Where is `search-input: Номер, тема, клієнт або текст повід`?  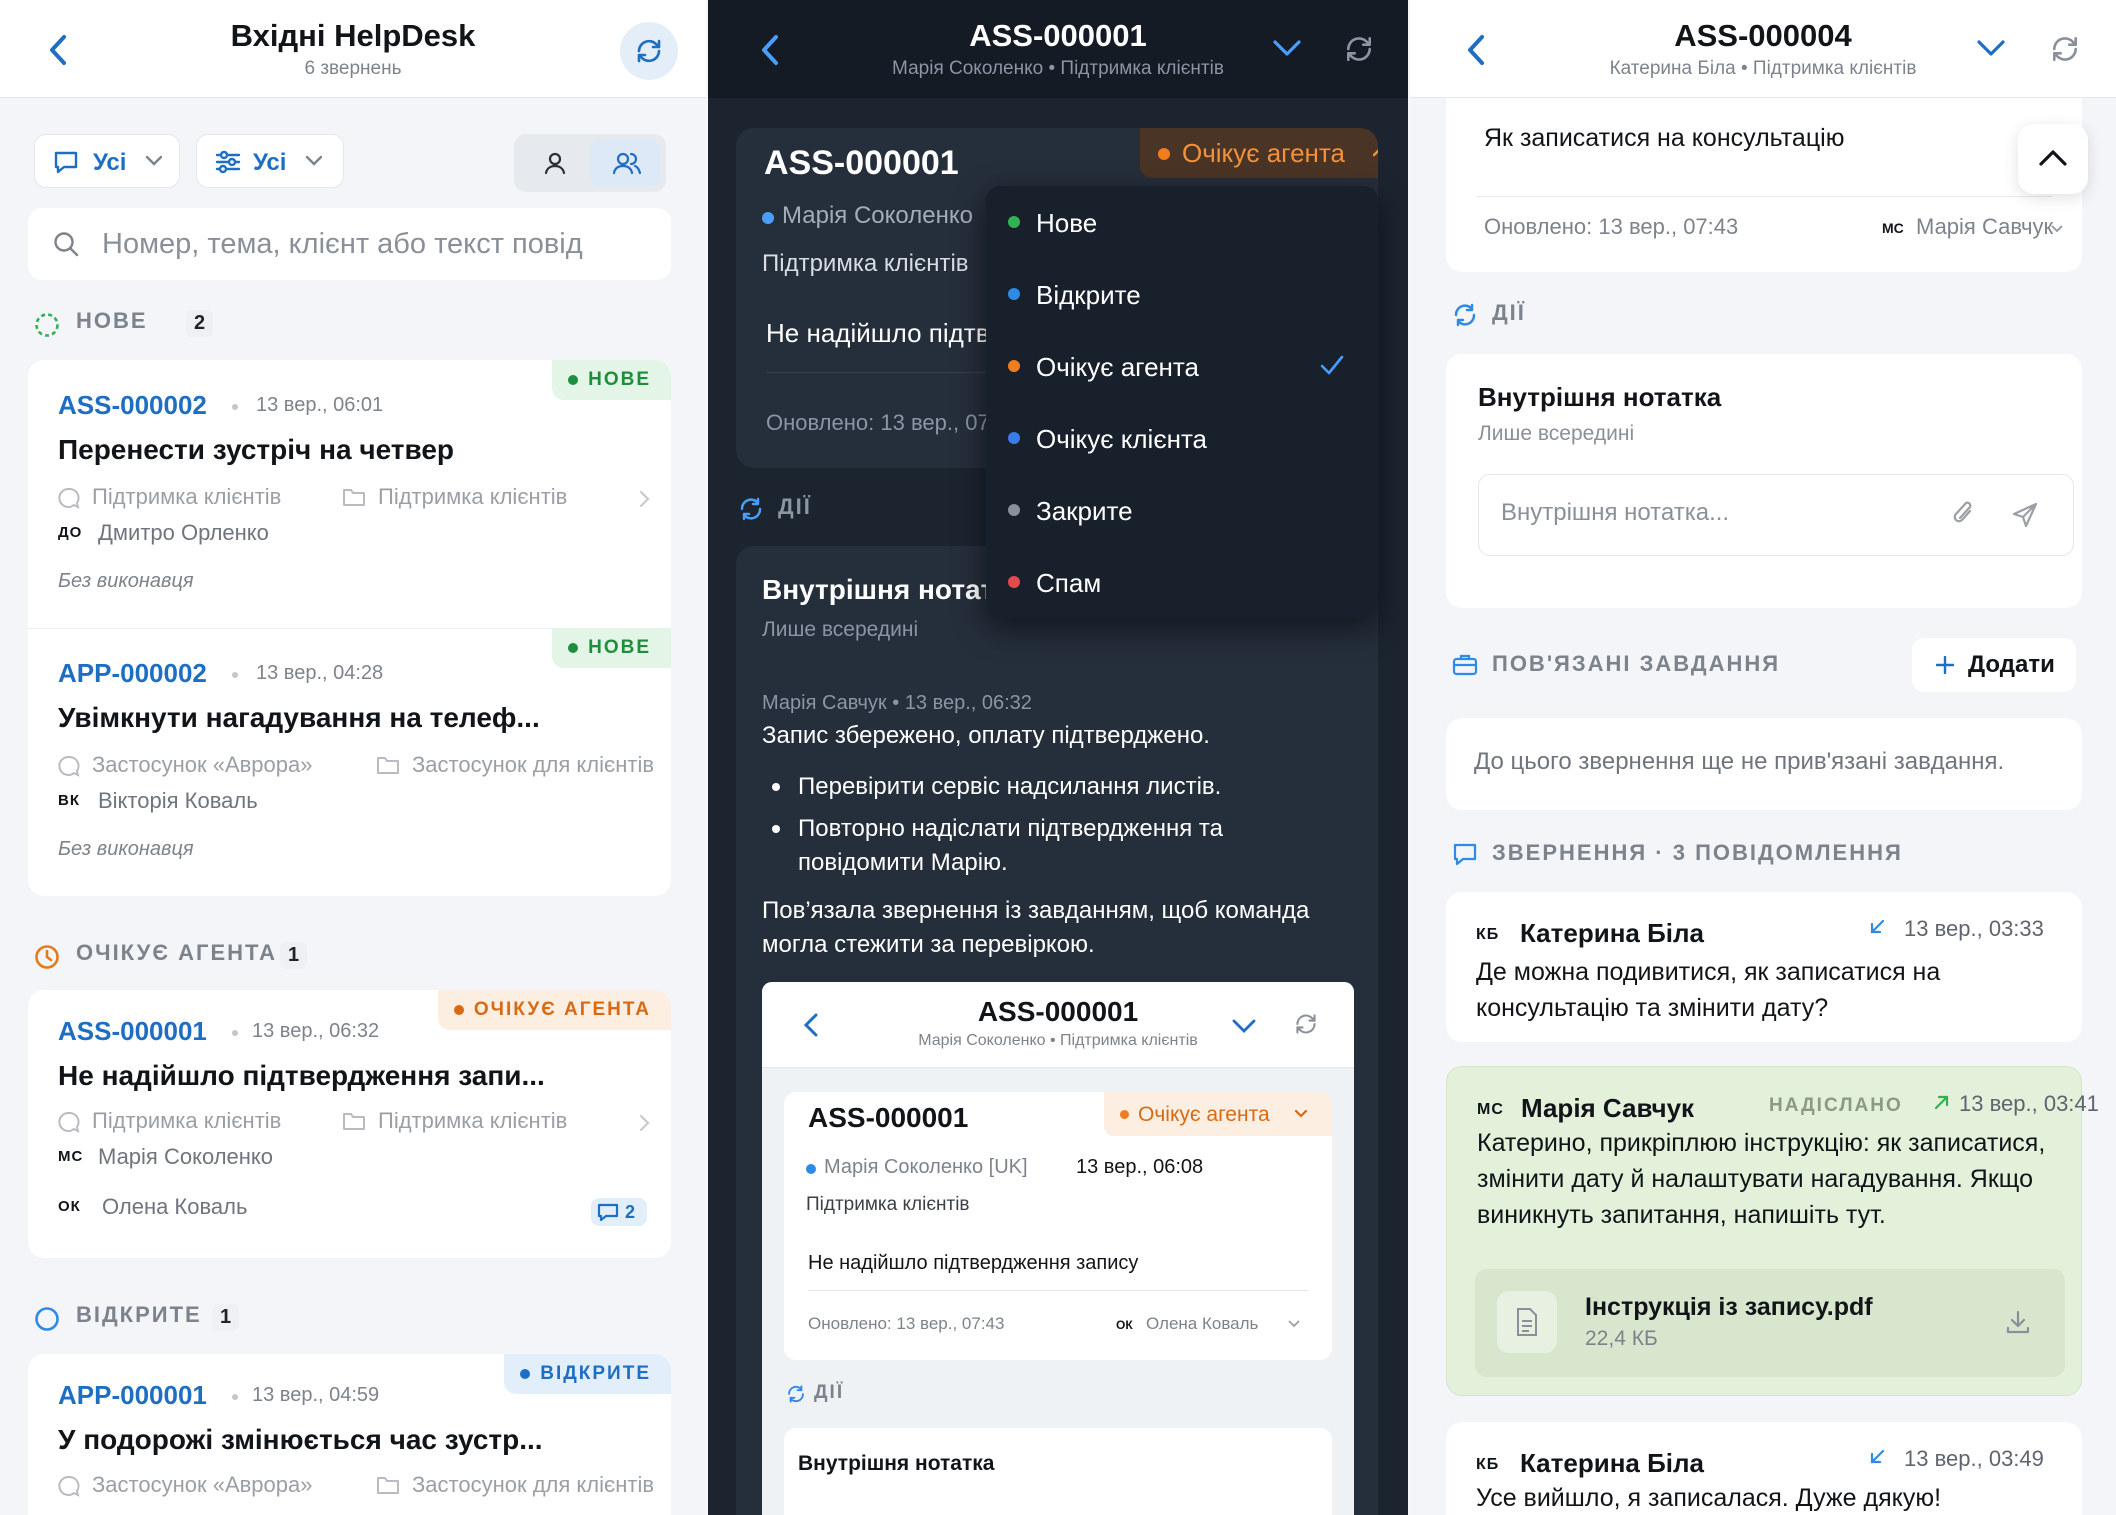 search-input: Номер, тема, клієнт або текст повід is located at coordinates (359, 244).